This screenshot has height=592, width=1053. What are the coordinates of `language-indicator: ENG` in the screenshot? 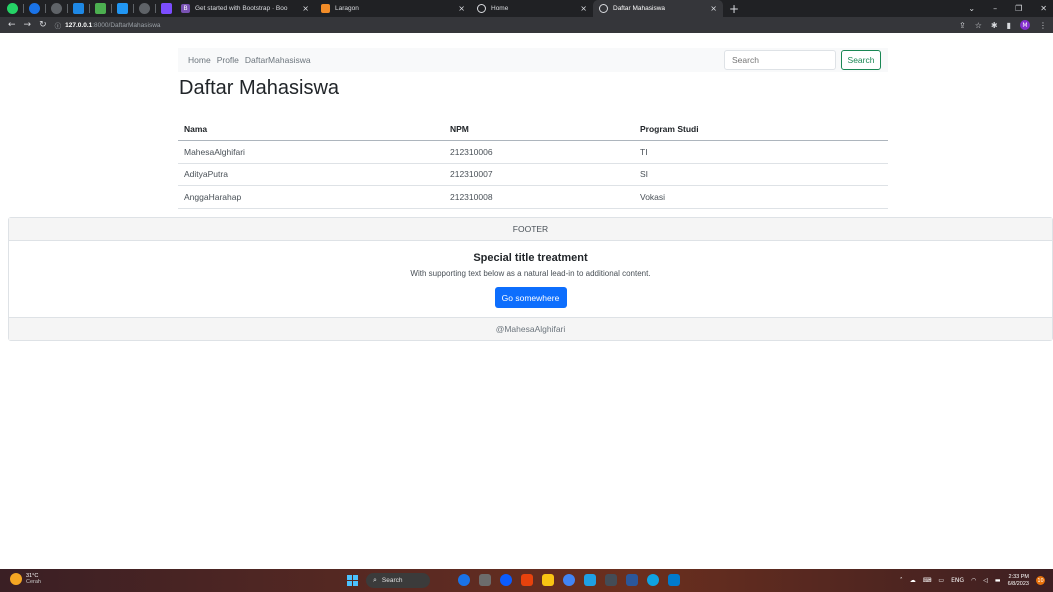 It's located at (957, 580).